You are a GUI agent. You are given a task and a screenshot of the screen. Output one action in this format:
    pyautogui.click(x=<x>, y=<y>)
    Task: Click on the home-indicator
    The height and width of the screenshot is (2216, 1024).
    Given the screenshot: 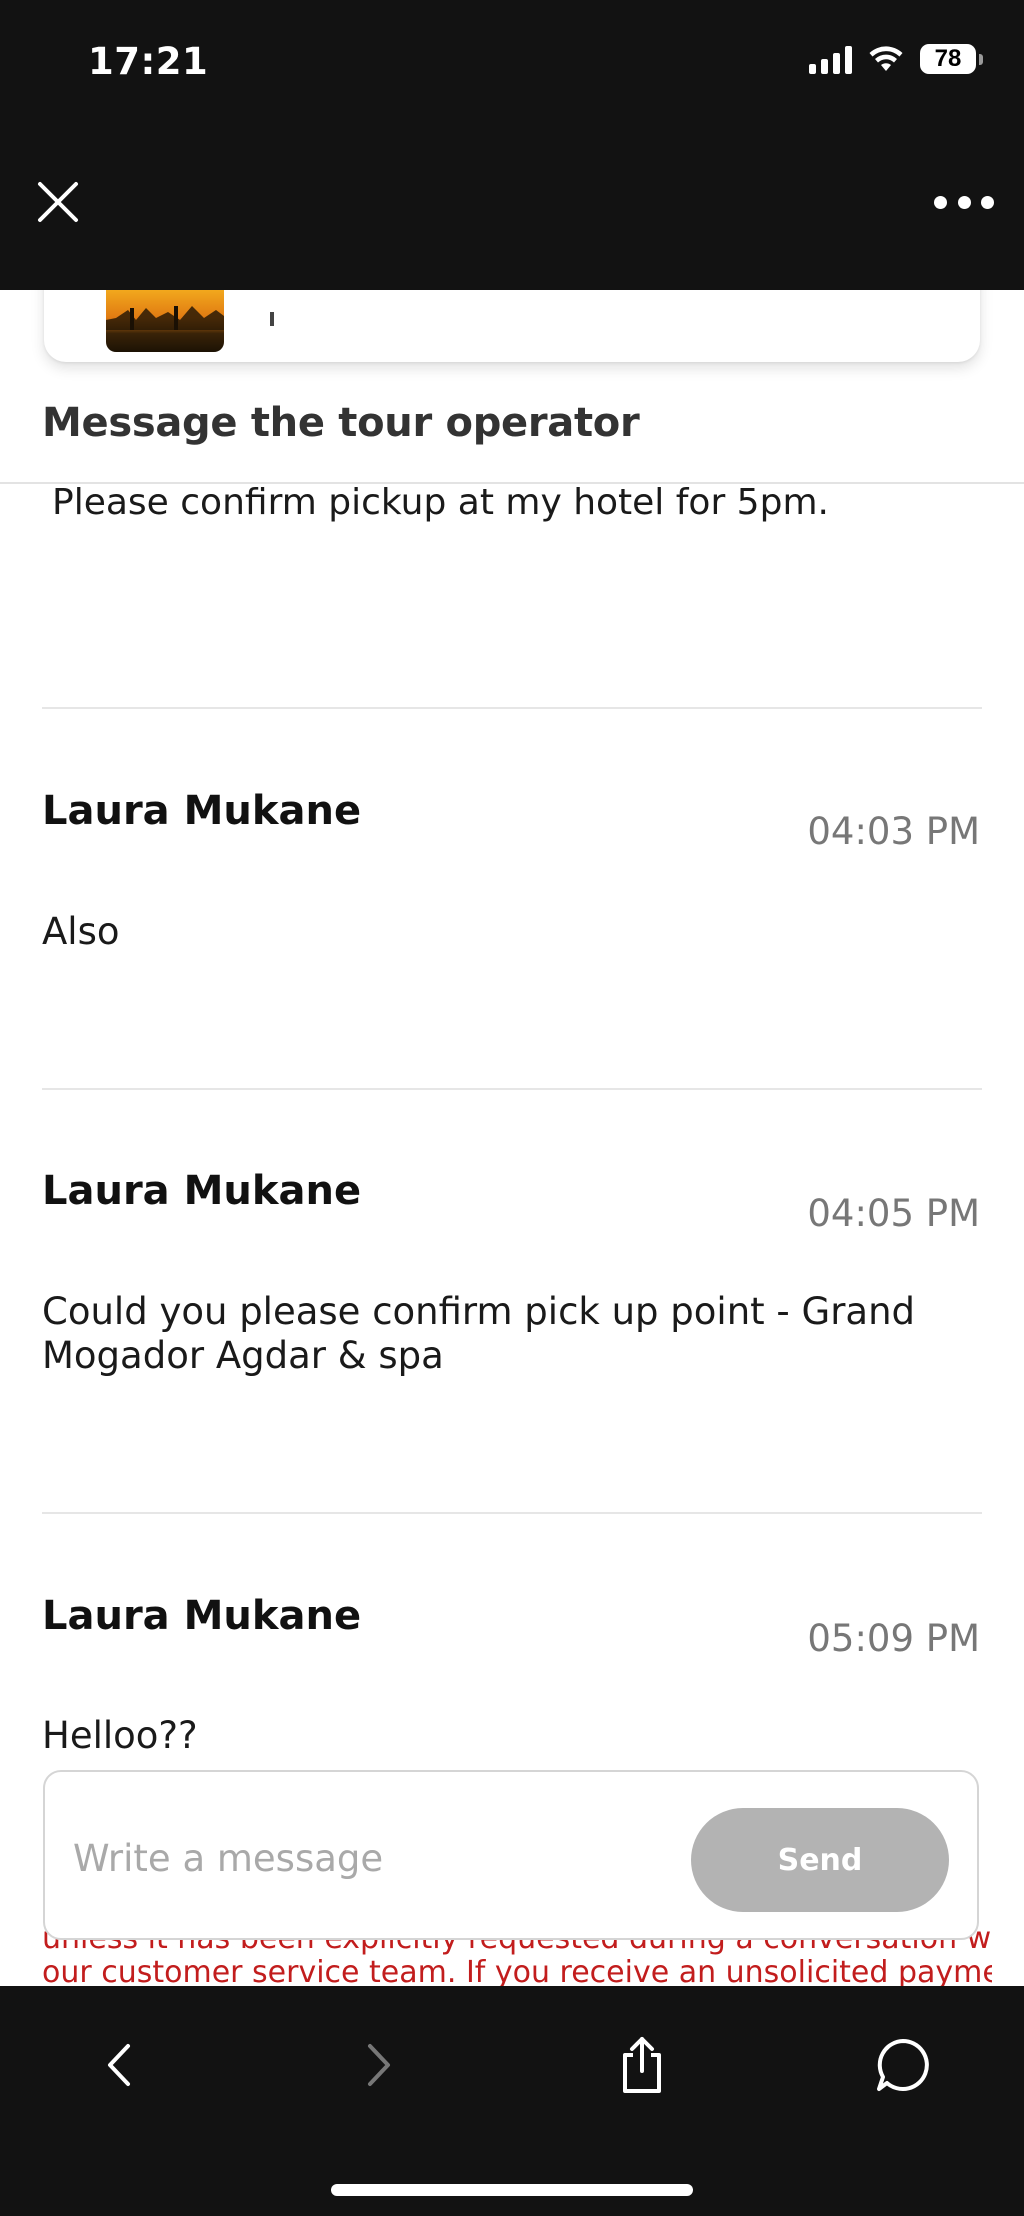 What is the action you would take?
    pyautogui.click(x=512, y=2190)
    